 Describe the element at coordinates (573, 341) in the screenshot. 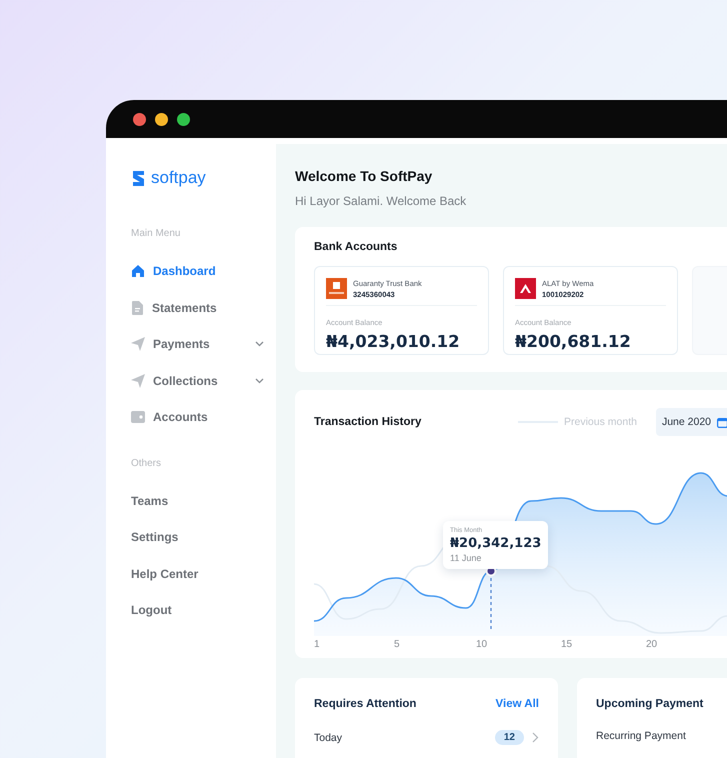

I see `account-balance: ₦200,681.12` at that location.